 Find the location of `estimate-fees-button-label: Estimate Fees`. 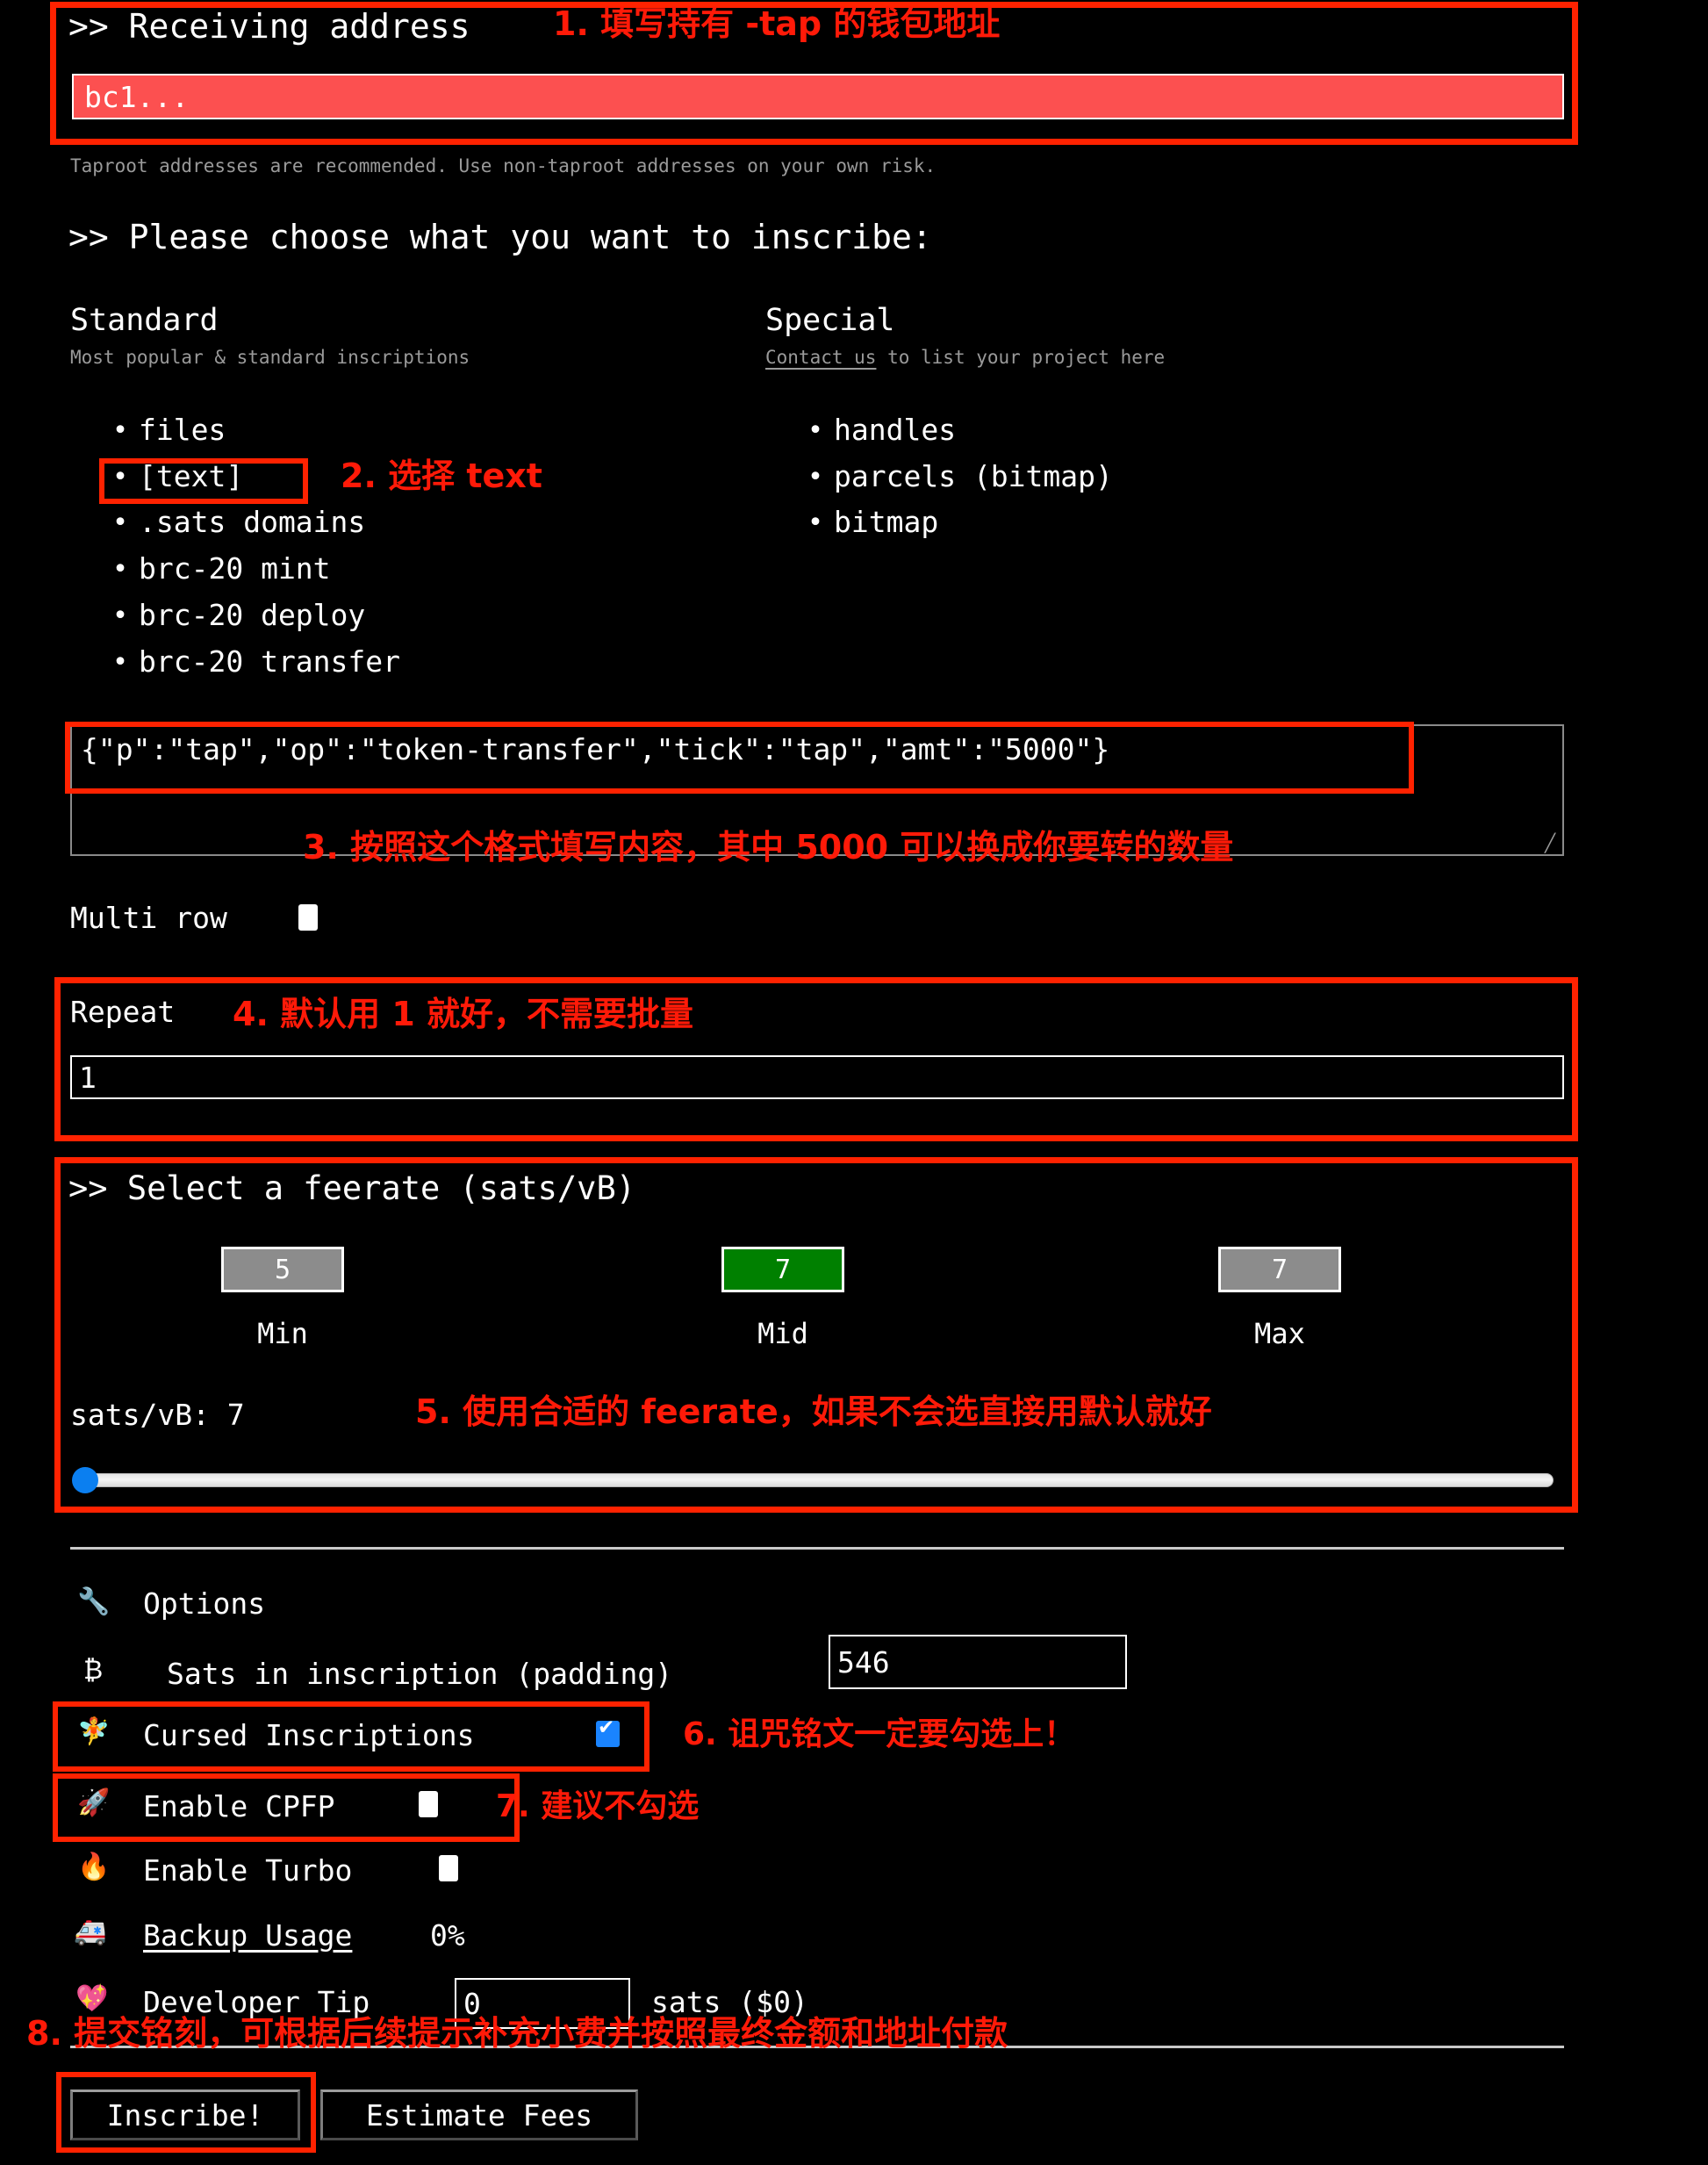

estimate-fees-button-label: Estimate Fees is located at coordinates (479, 2115).